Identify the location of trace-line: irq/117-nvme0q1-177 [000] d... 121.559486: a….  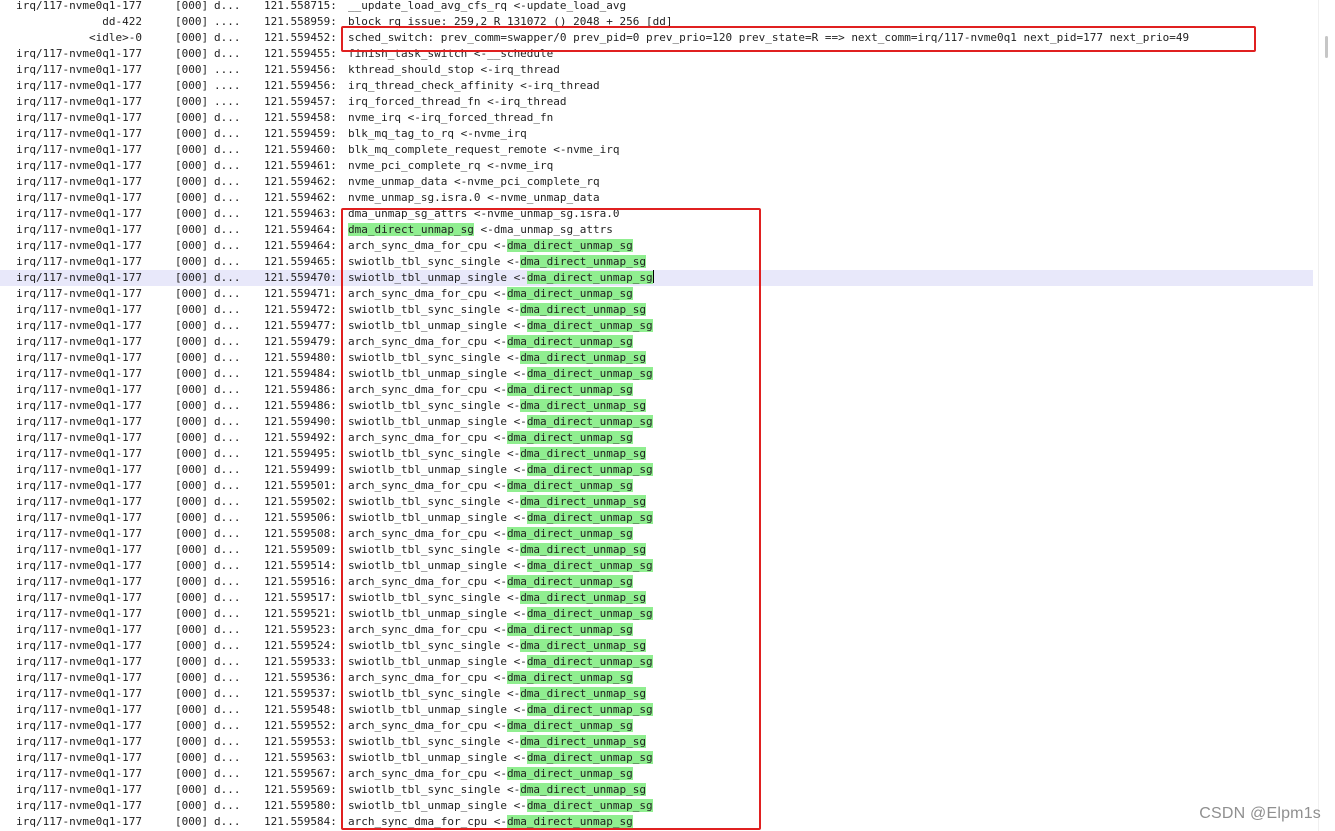
(656, 390).